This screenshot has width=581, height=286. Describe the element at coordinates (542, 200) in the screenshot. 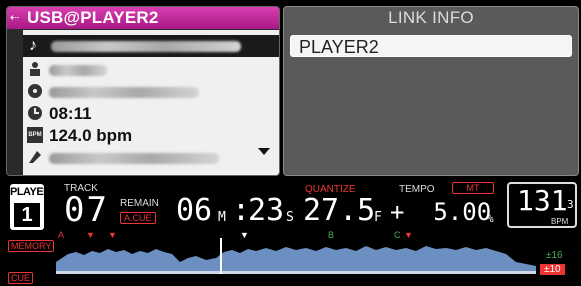

I see `bpm-integer: 131` at that location.